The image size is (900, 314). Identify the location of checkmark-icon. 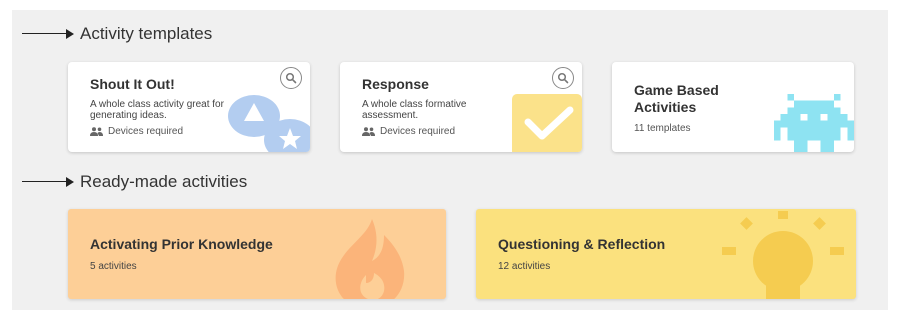
(547, 123).